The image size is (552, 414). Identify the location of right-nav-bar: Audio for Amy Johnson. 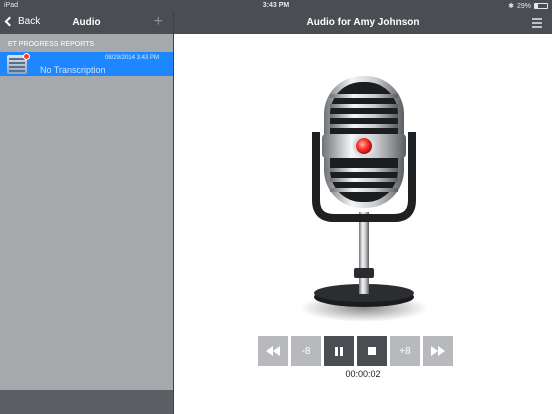
(363, 23).